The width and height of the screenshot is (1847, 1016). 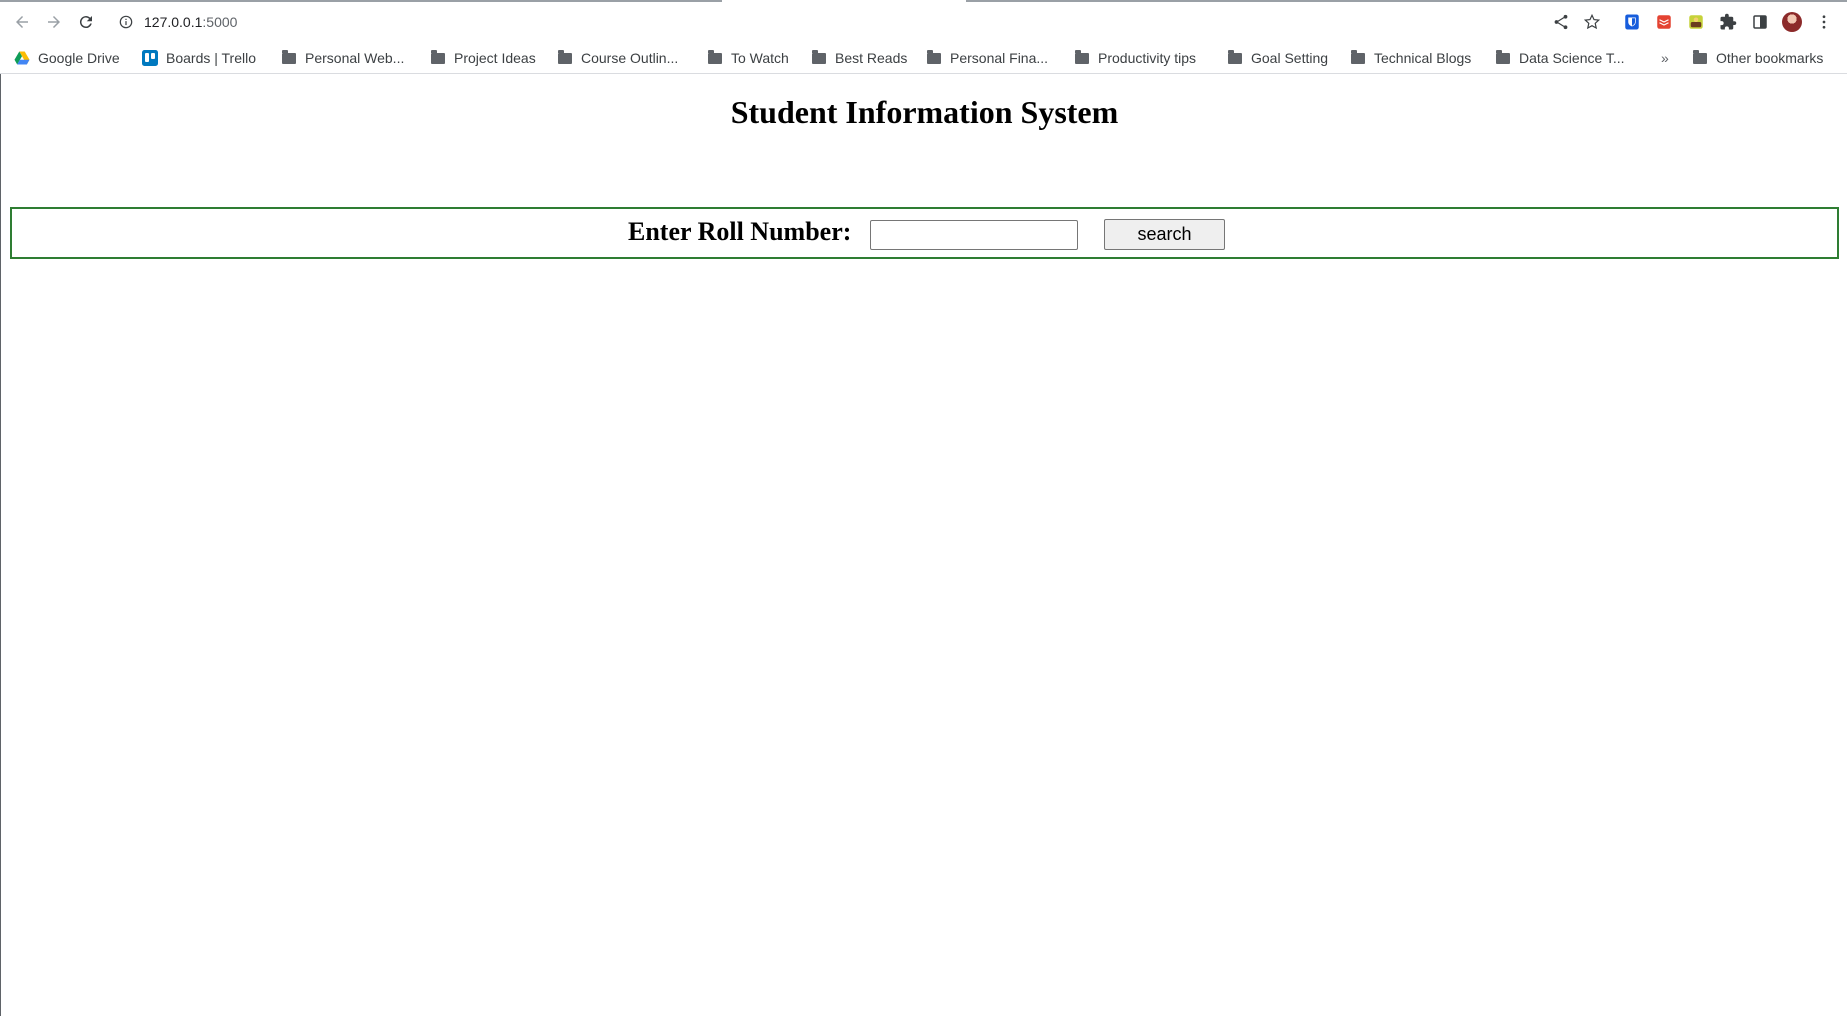 I want to click on info-icon, so click(x=126, y=22).